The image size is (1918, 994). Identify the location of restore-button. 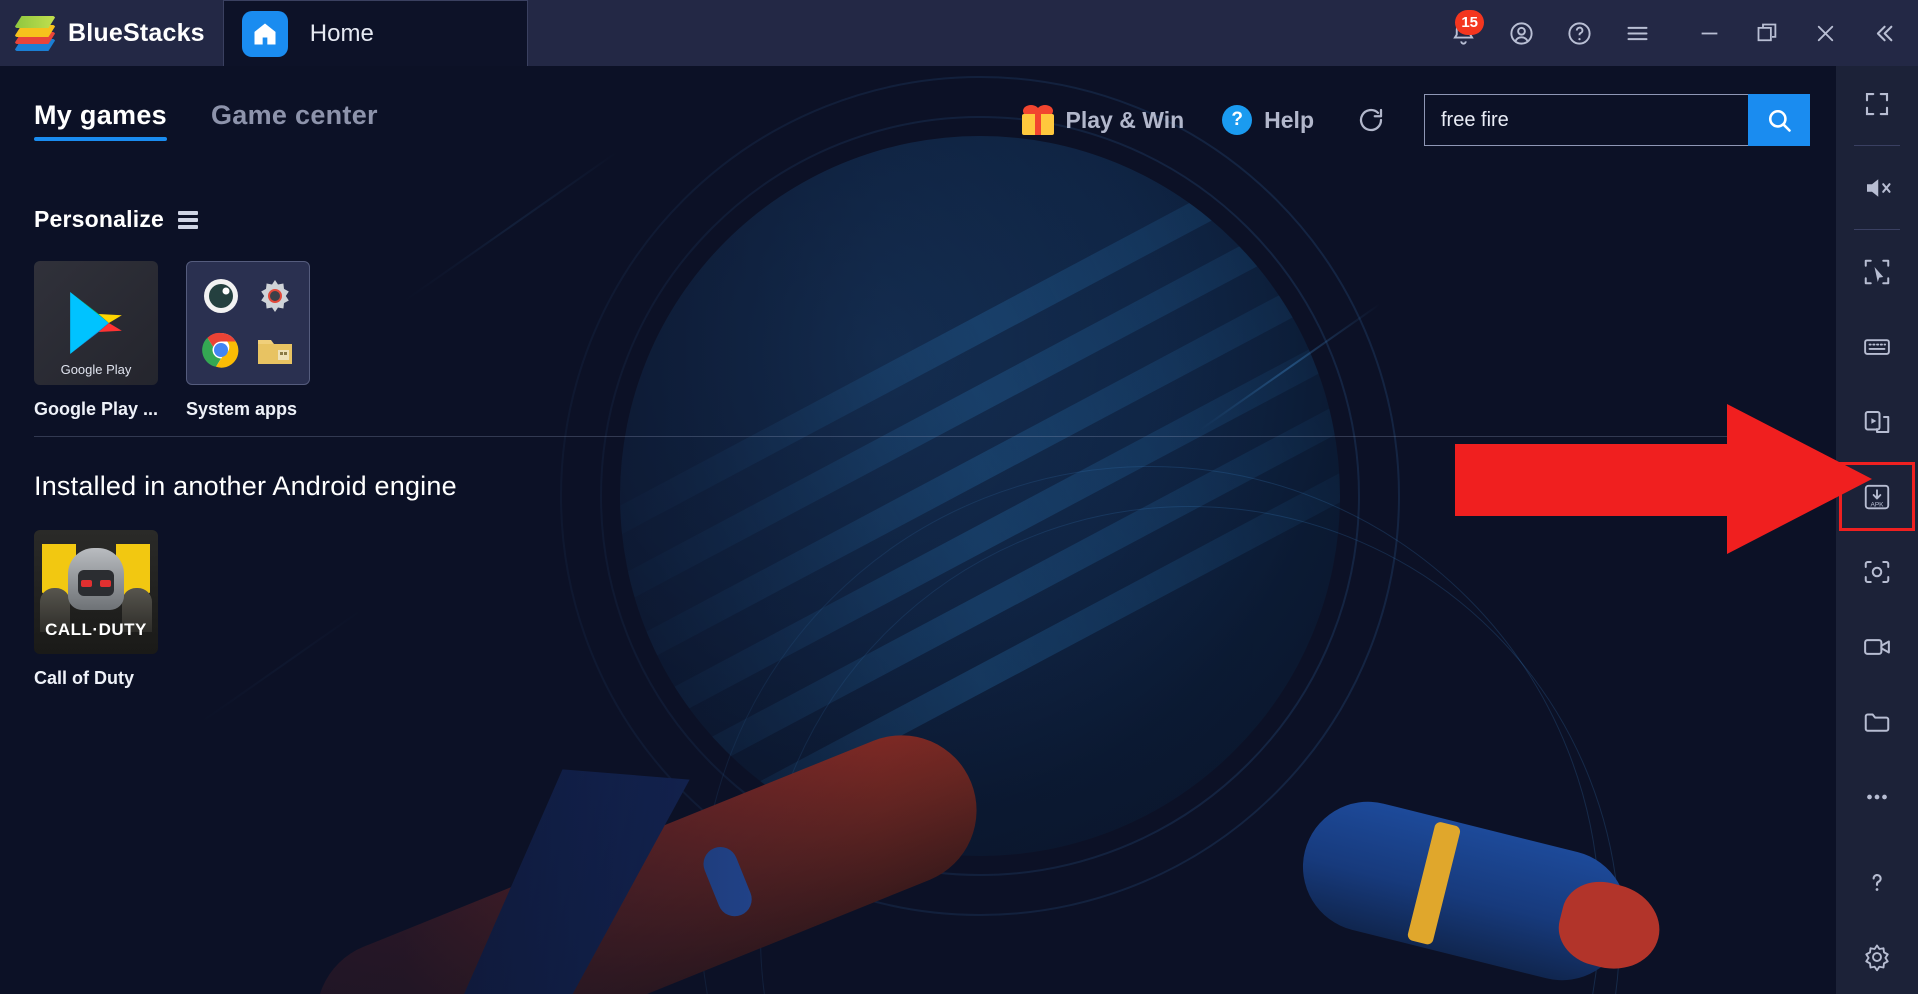
(1767, 33).